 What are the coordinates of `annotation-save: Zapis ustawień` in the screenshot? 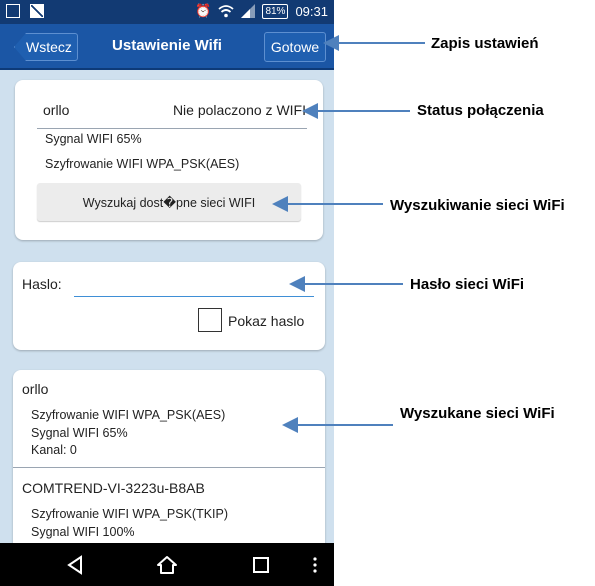 It's located at (485, 43).